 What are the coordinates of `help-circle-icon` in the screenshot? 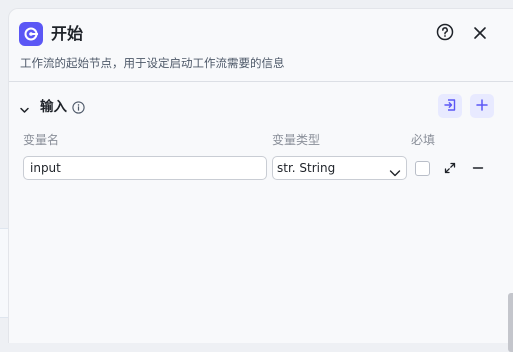 It's located at (445, 34).